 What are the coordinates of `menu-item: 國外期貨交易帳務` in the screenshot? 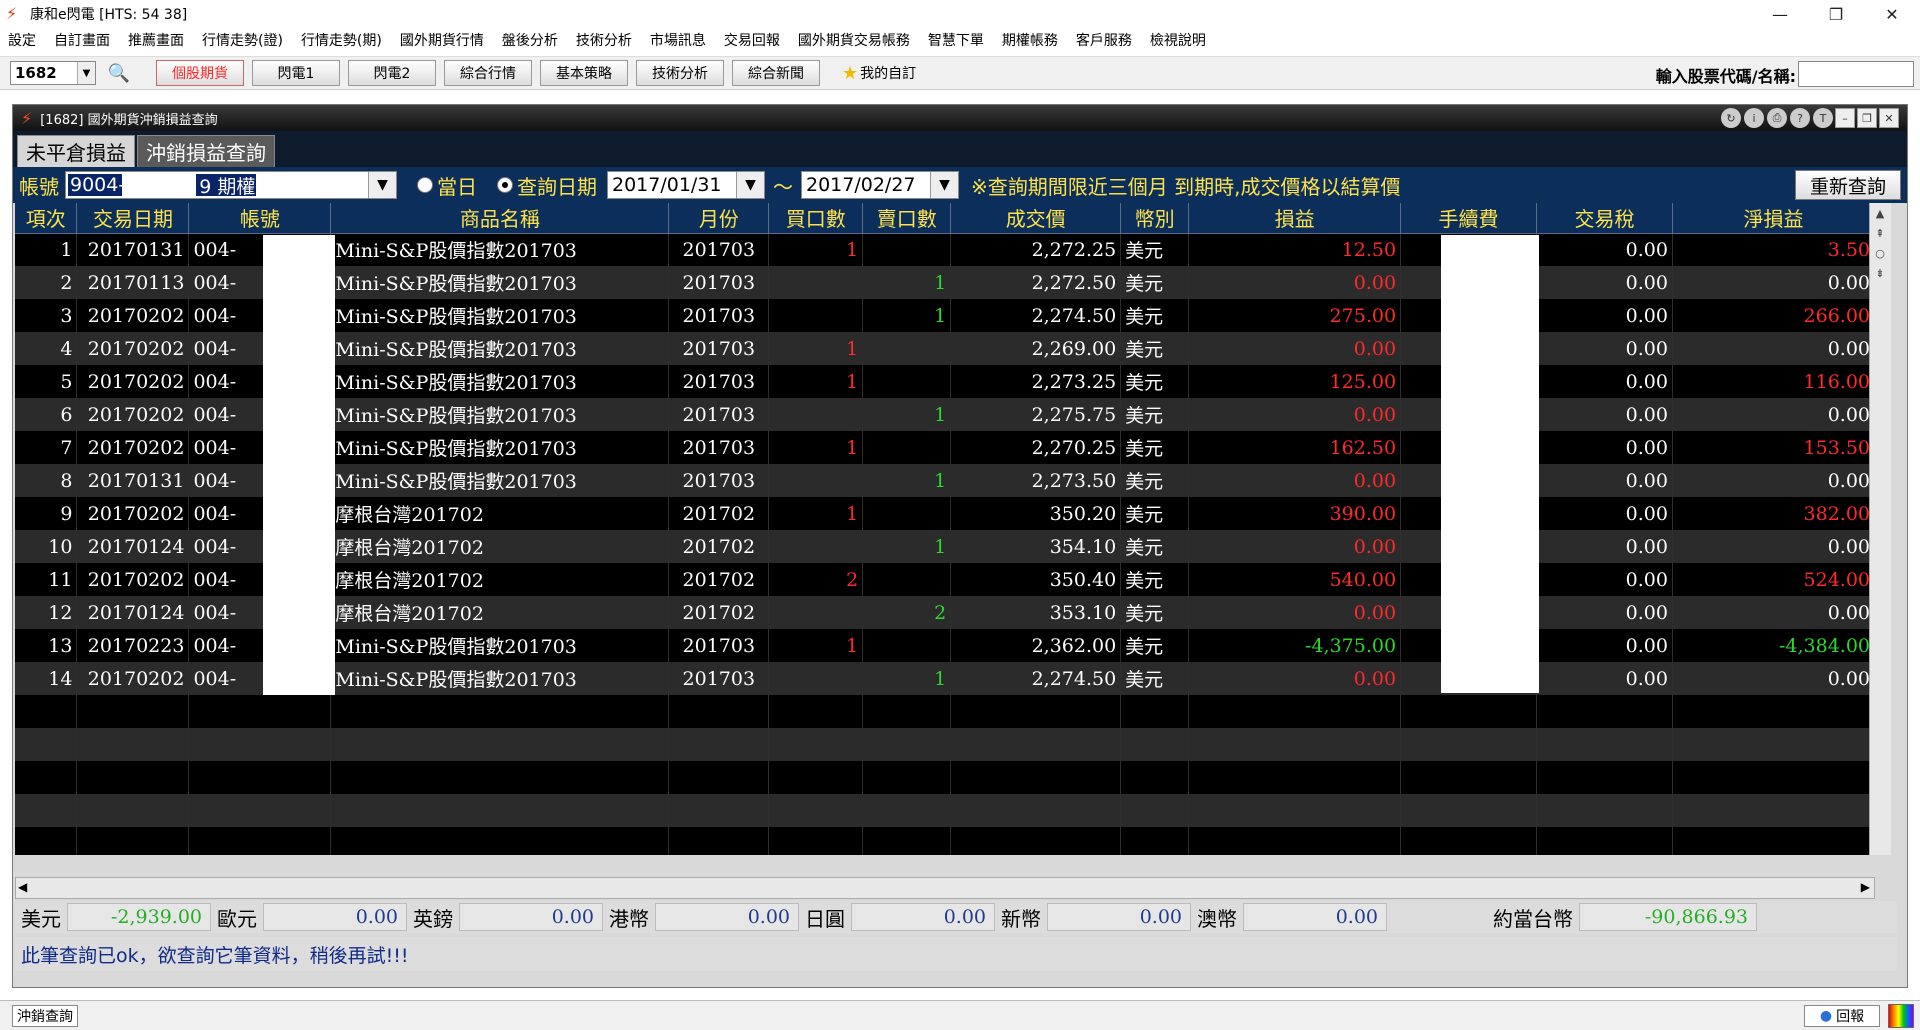 It's located at (854, 40).